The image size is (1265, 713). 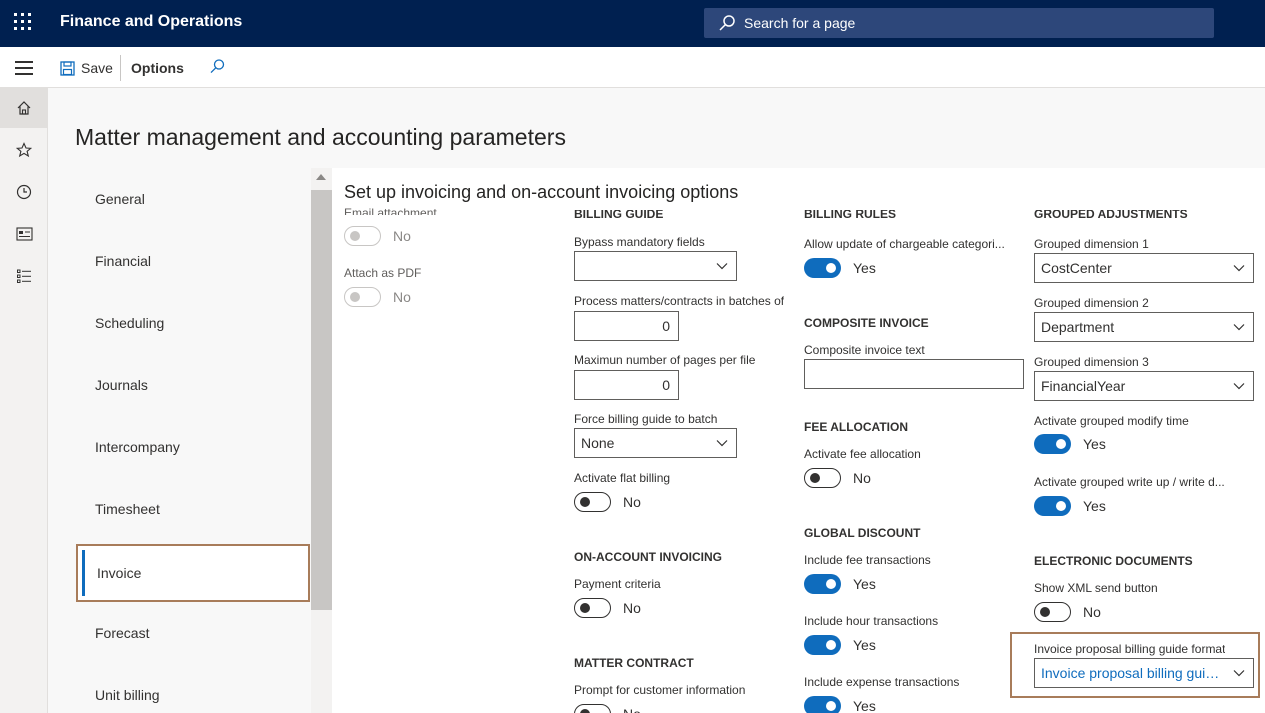 I want to click on email-attachment-toggle: No, so click(x=377, y=236).